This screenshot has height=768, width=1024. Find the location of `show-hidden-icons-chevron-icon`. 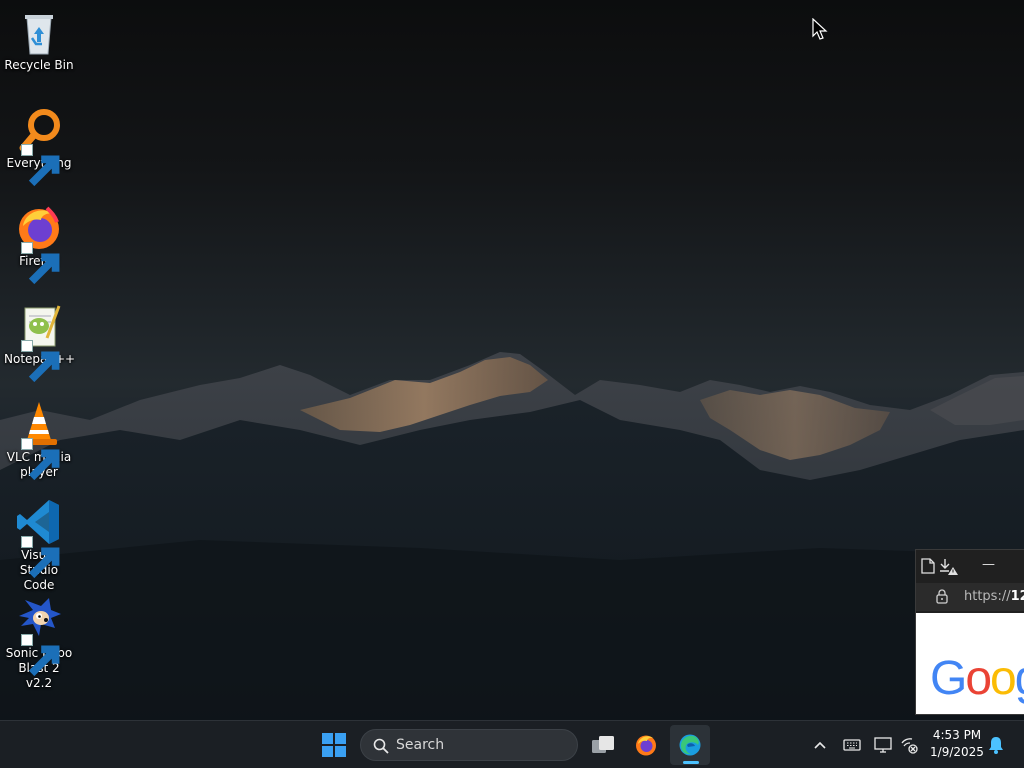

show-hidden-icons-chevron-icon is located at coordinates (820, 745).